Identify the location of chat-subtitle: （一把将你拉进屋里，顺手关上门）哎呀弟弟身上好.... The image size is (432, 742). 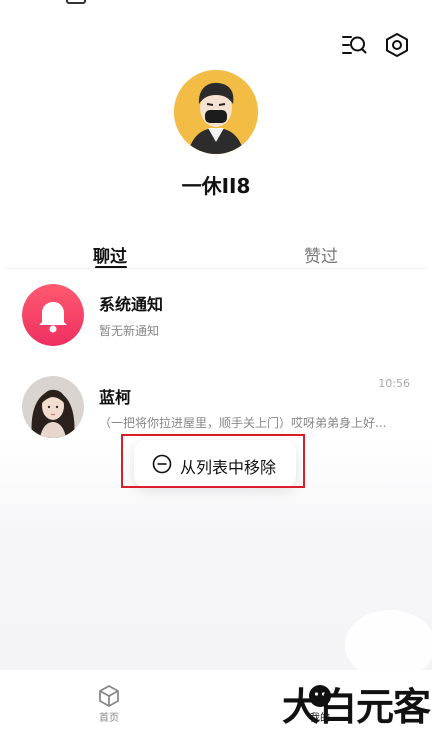
(243, 423).